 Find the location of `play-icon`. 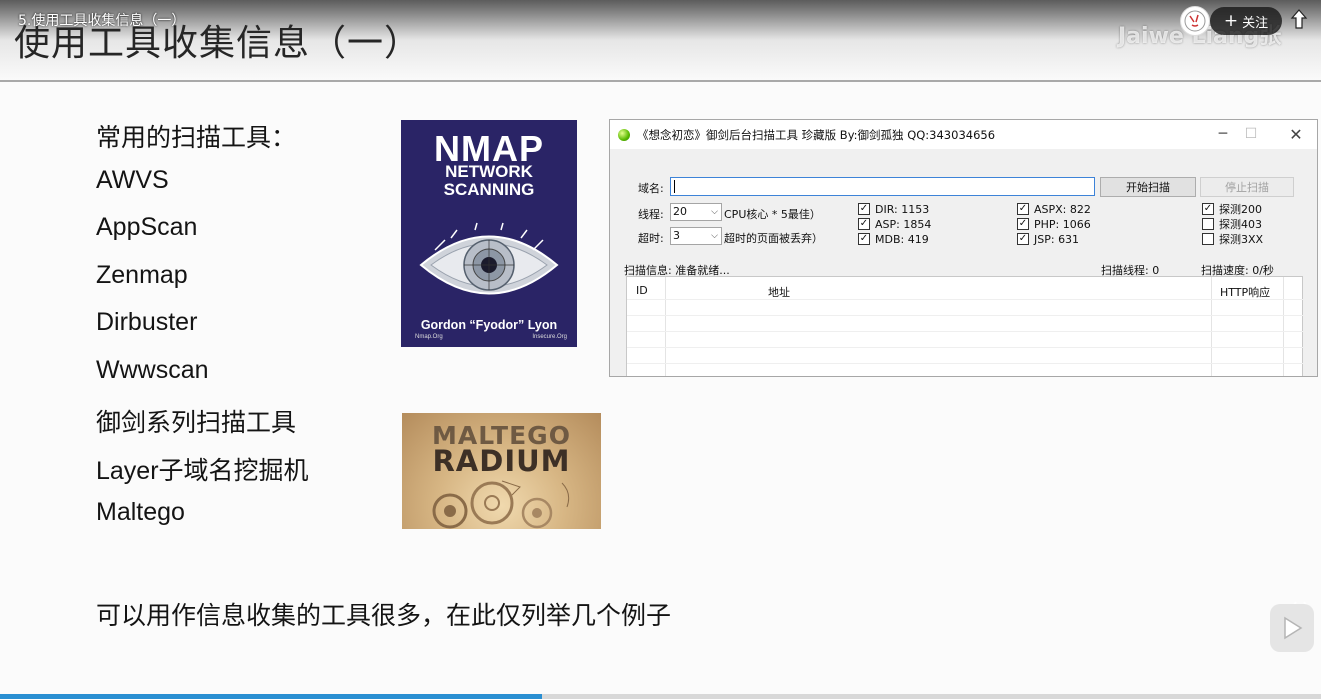

play-icon is located at coordinates (1293, 628).